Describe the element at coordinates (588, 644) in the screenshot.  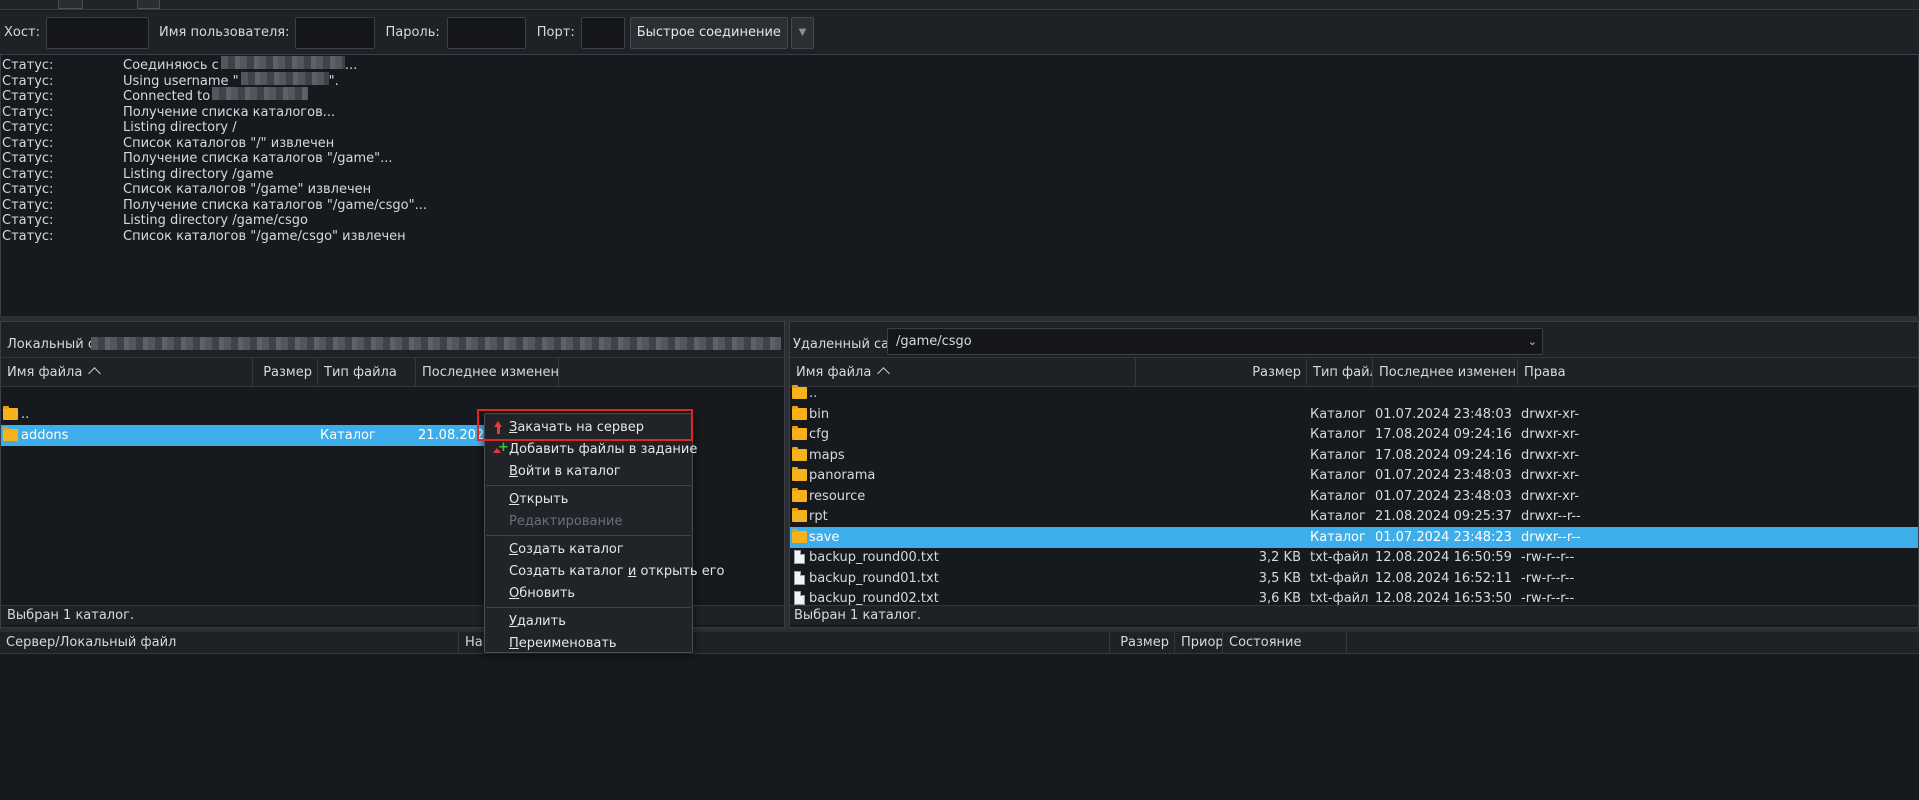
I see `menu-rename: Переименовать` at that location.